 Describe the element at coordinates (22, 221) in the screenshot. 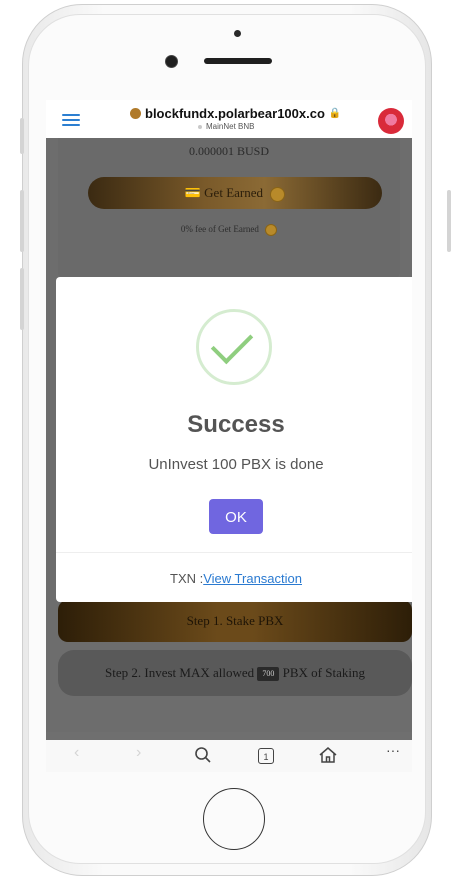

I see `volume-up-button` at that location.